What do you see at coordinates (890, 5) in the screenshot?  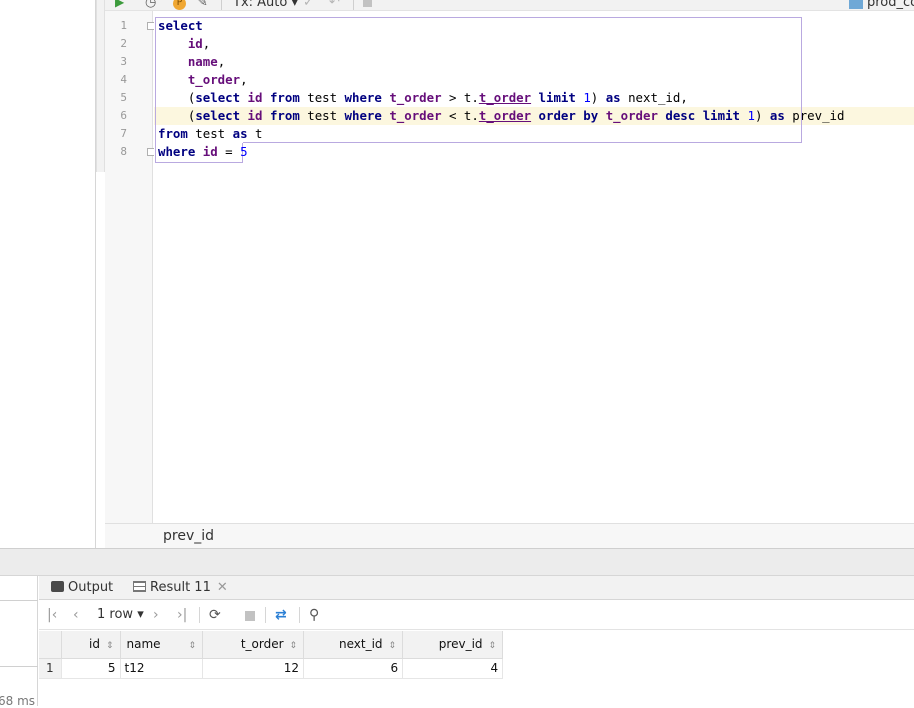 I see `database-selector: prod_co` at bounding box center [890, 5].